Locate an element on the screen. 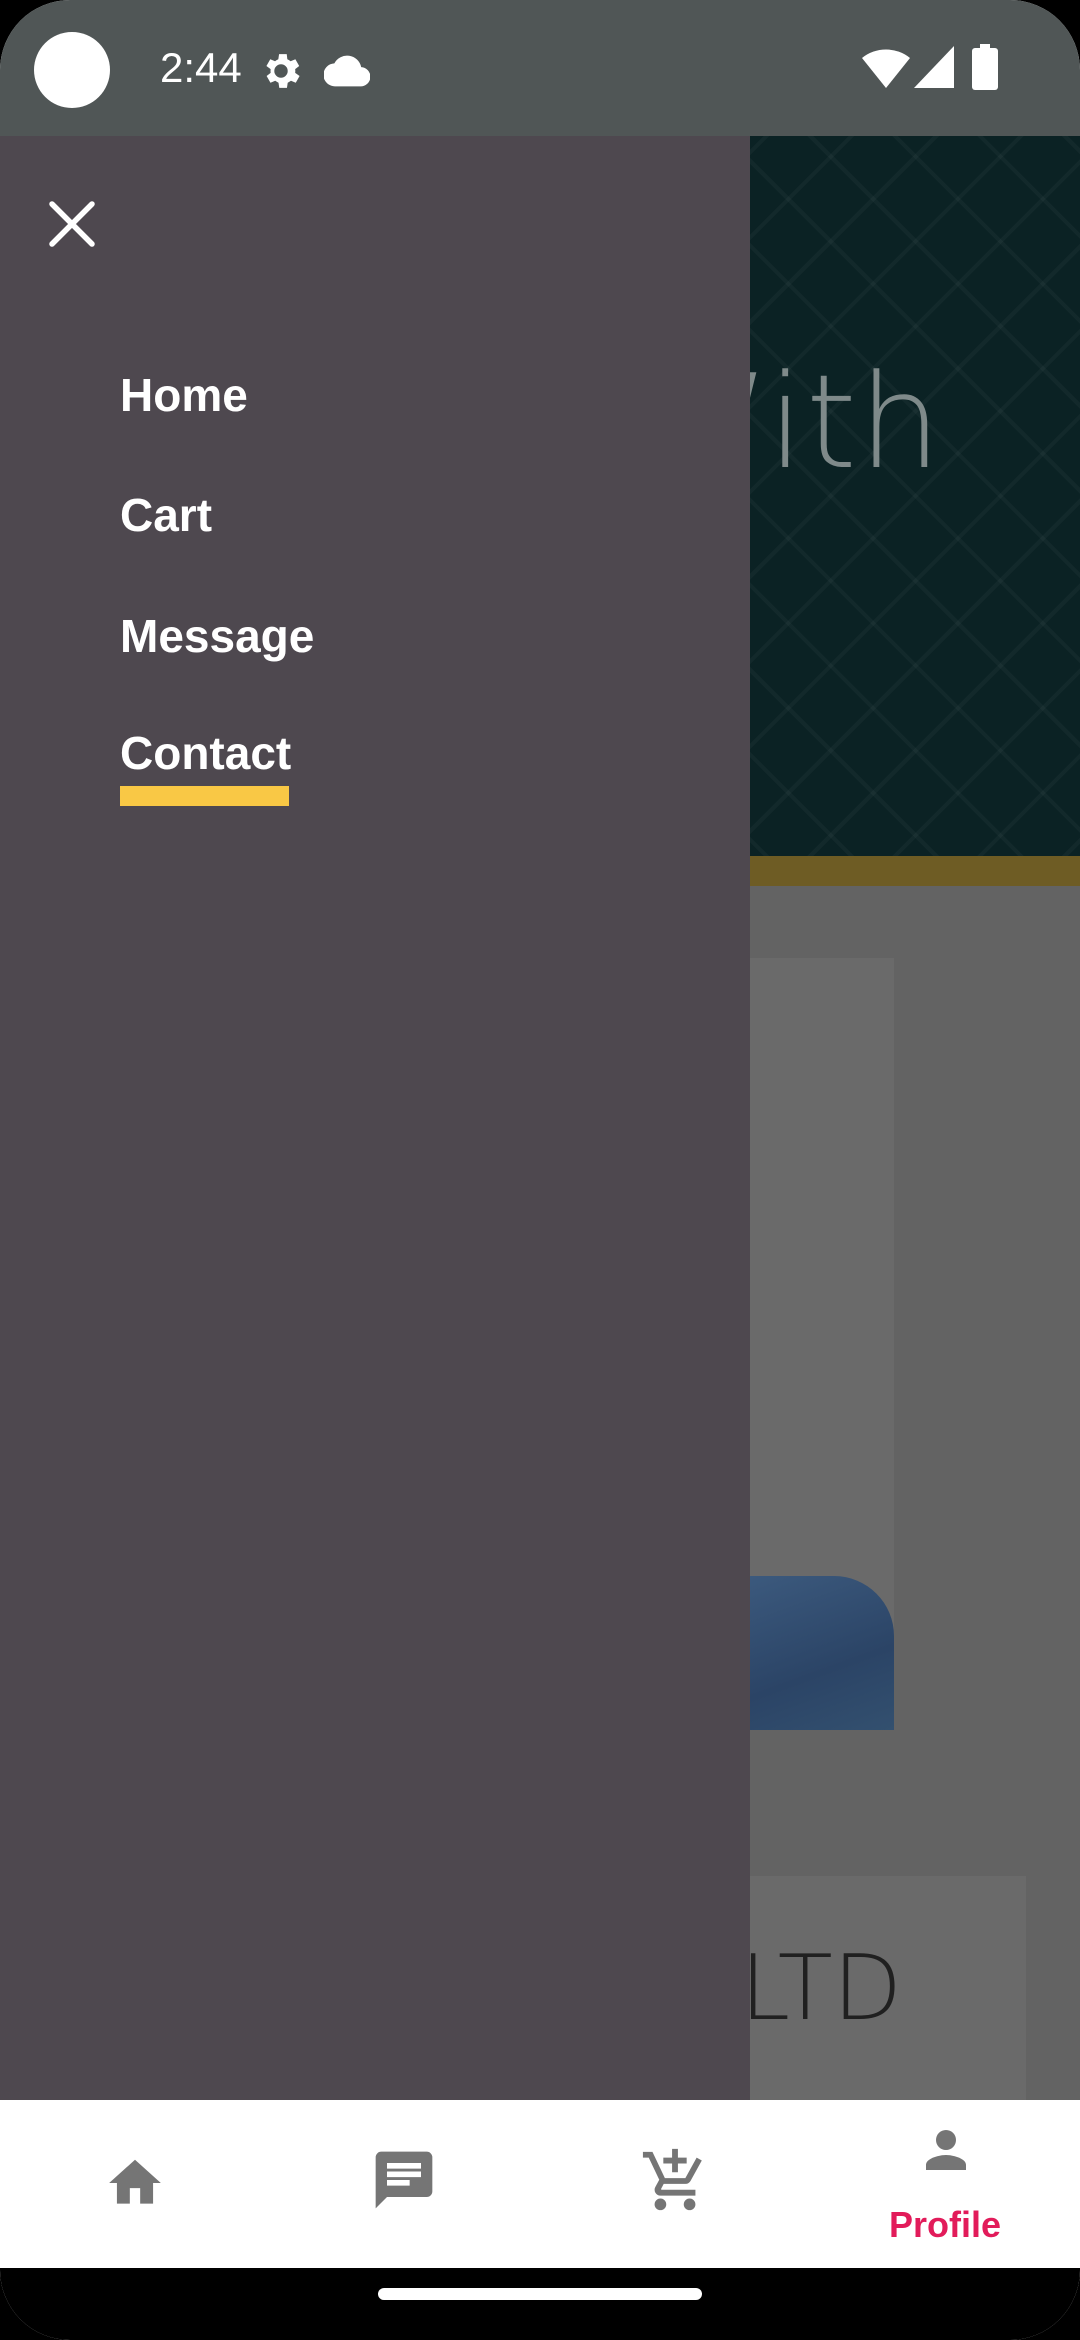 Image resolution: width=1080 pixels, height=2340 pixels. add-cart-icon is located at coordinates (675, 2183).